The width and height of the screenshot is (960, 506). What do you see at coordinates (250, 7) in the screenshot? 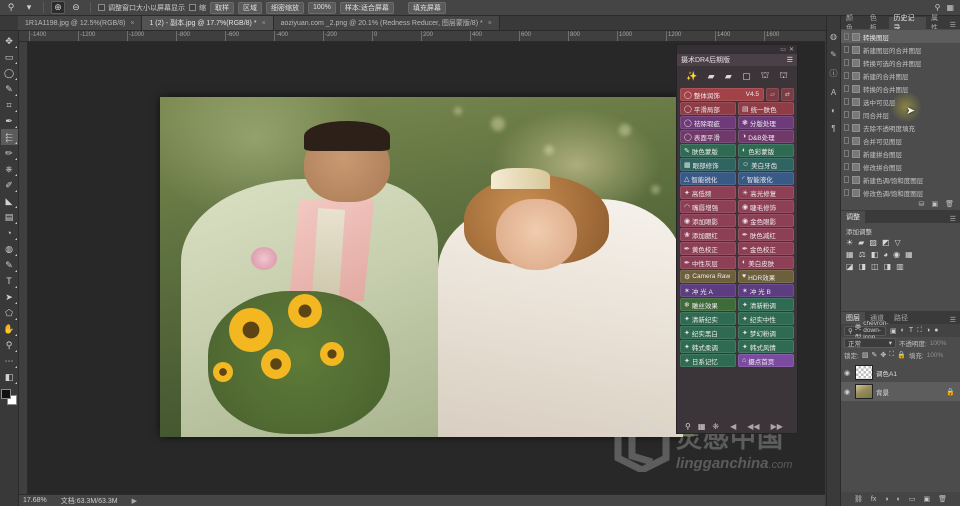
I see `area-button: 区域` at bounding box center [250, 7].